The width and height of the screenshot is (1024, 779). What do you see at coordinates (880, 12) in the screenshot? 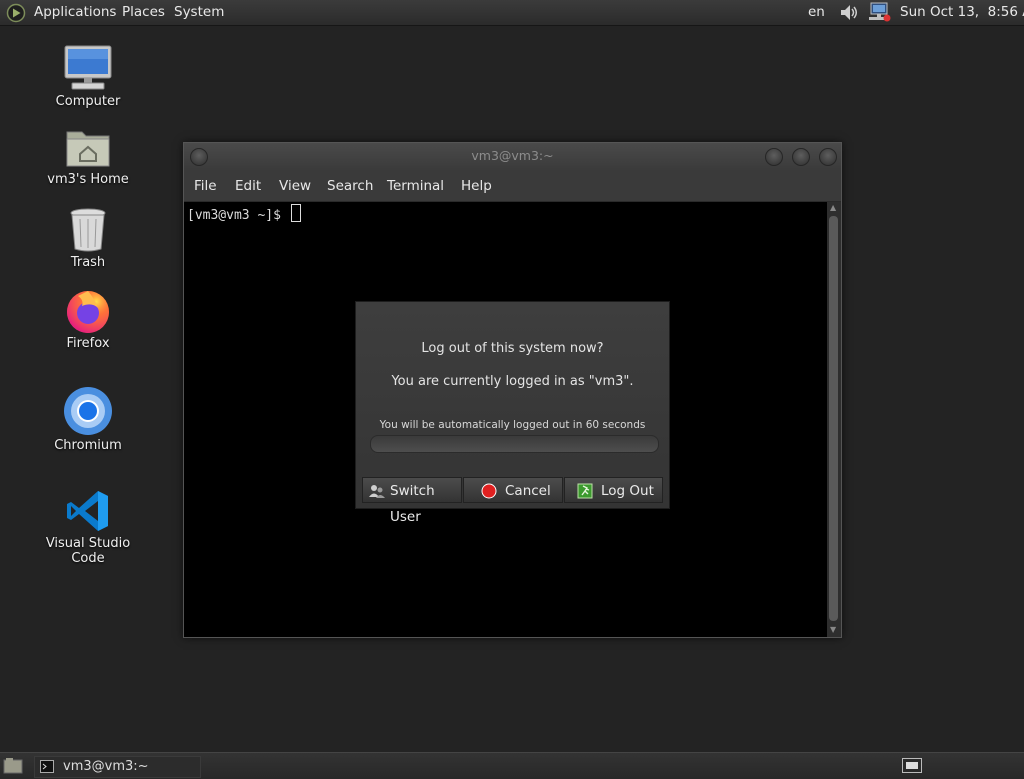
I see `network-icon` at bounding box center [880, 12].